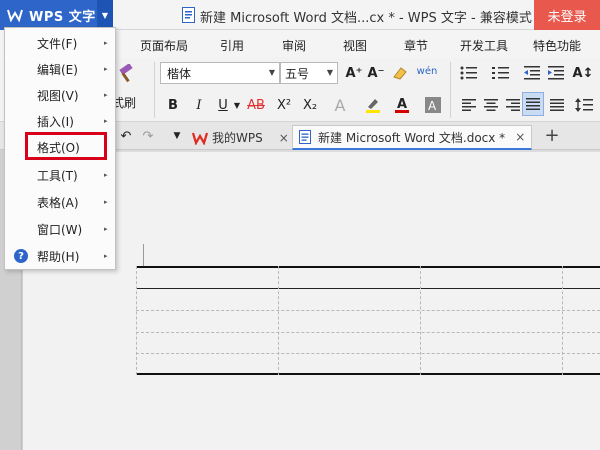 The height and width of the screenshot is (450, 600). What do you see at coordinates (557, 105) in the screenshot?
I see `distributed-align-icon` at bounding box center [557, 105].